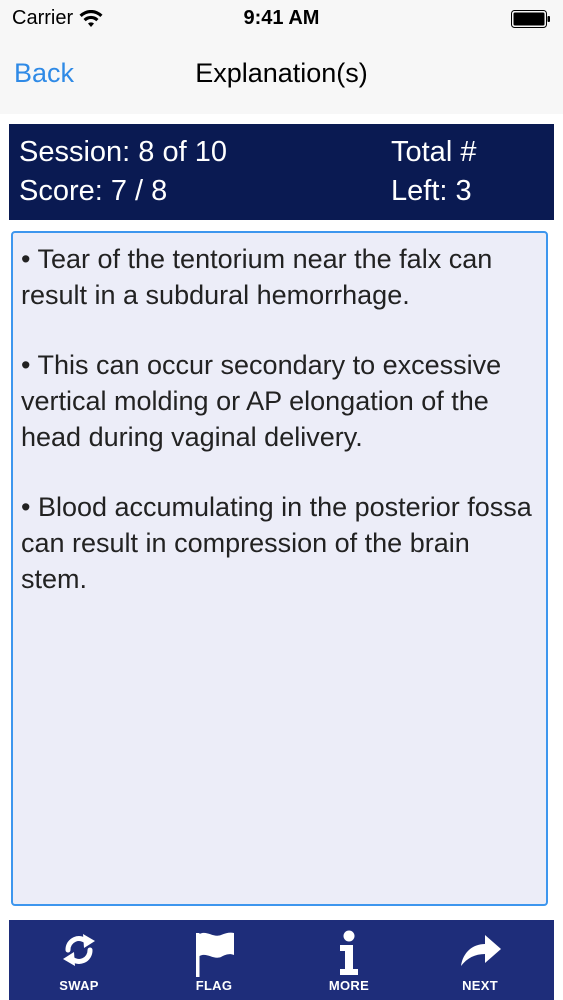  I want to click on status-bar: Carrier 9:41 AM, so click(281, 19).